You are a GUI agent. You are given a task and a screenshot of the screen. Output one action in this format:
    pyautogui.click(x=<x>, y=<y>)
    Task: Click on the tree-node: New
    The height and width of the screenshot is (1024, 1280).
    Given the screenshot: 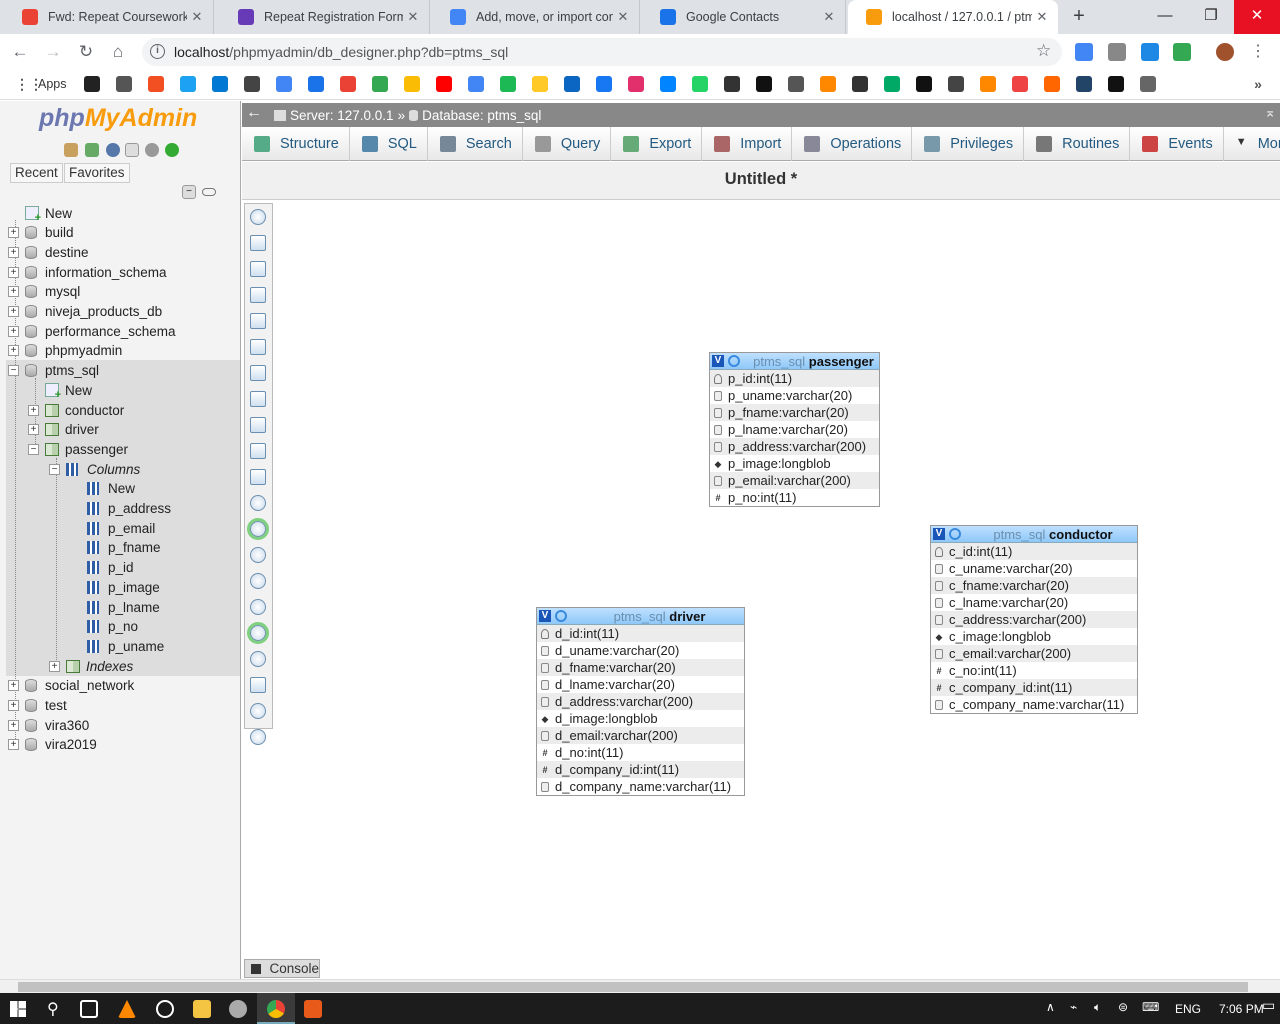 What is the action you would take?
    pyautogui.click(x=40, y=213)
    